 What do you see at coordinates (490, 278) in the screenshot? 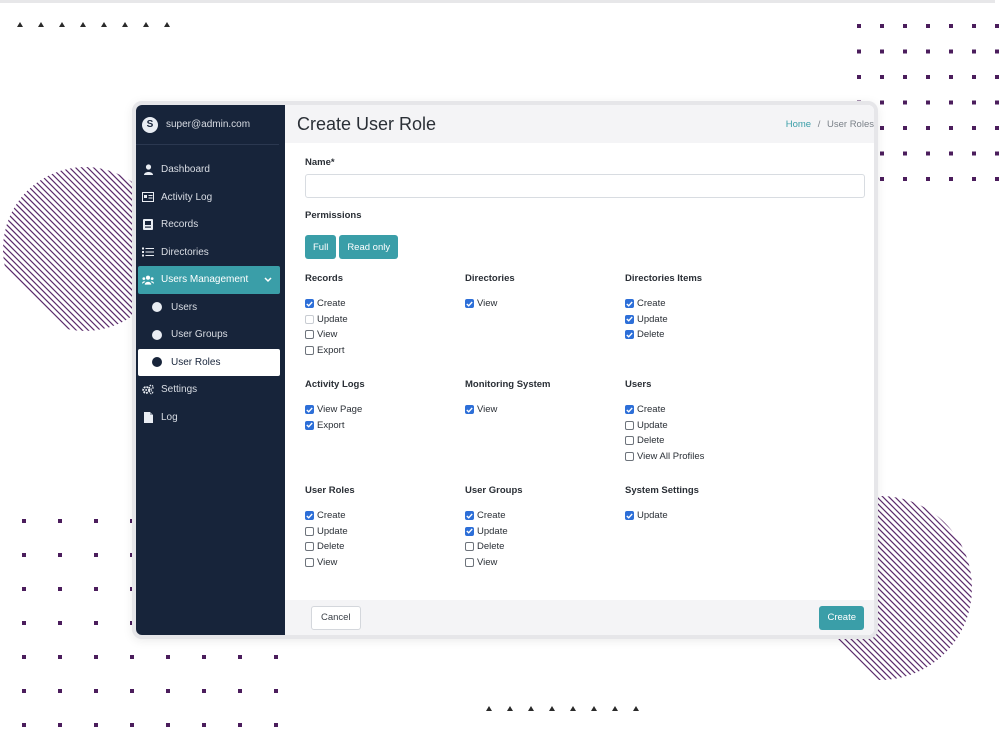
I see `permission-group-title: Directories` at bounding box center [490, 278].